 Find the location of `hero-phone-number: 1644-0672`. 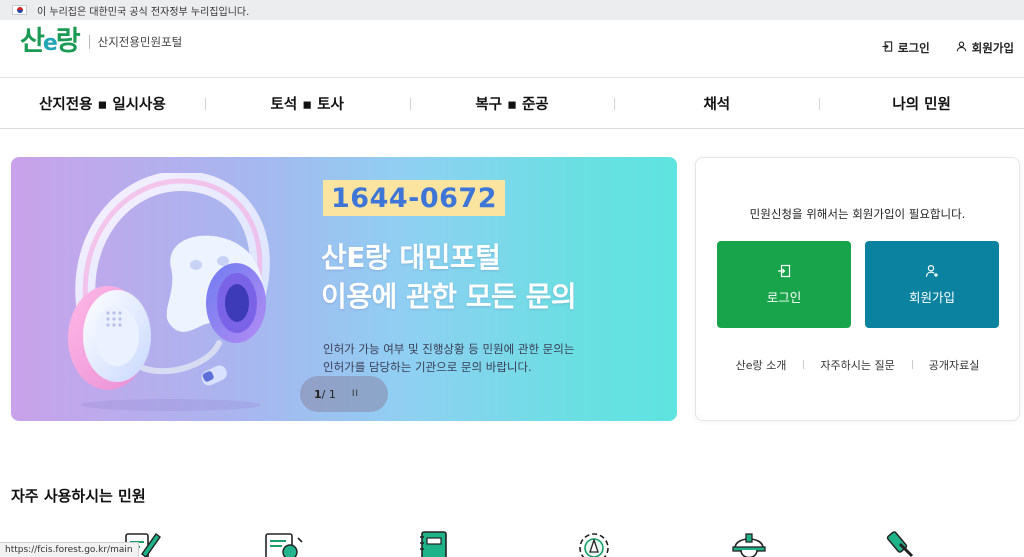

hero-phone-number: 1644-0672 is located at coordinates (414, 198).